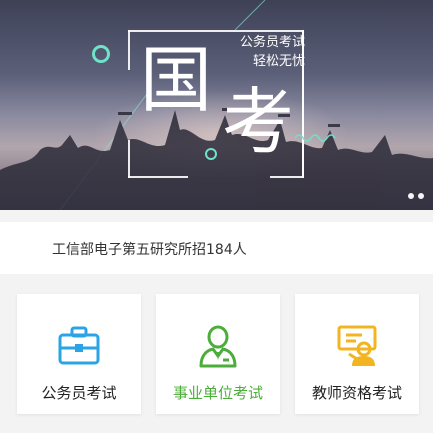  What do you see at coordinates (421, 196) in the screenshot?
I see `carousel-dot` at bounding box center [421, 196].